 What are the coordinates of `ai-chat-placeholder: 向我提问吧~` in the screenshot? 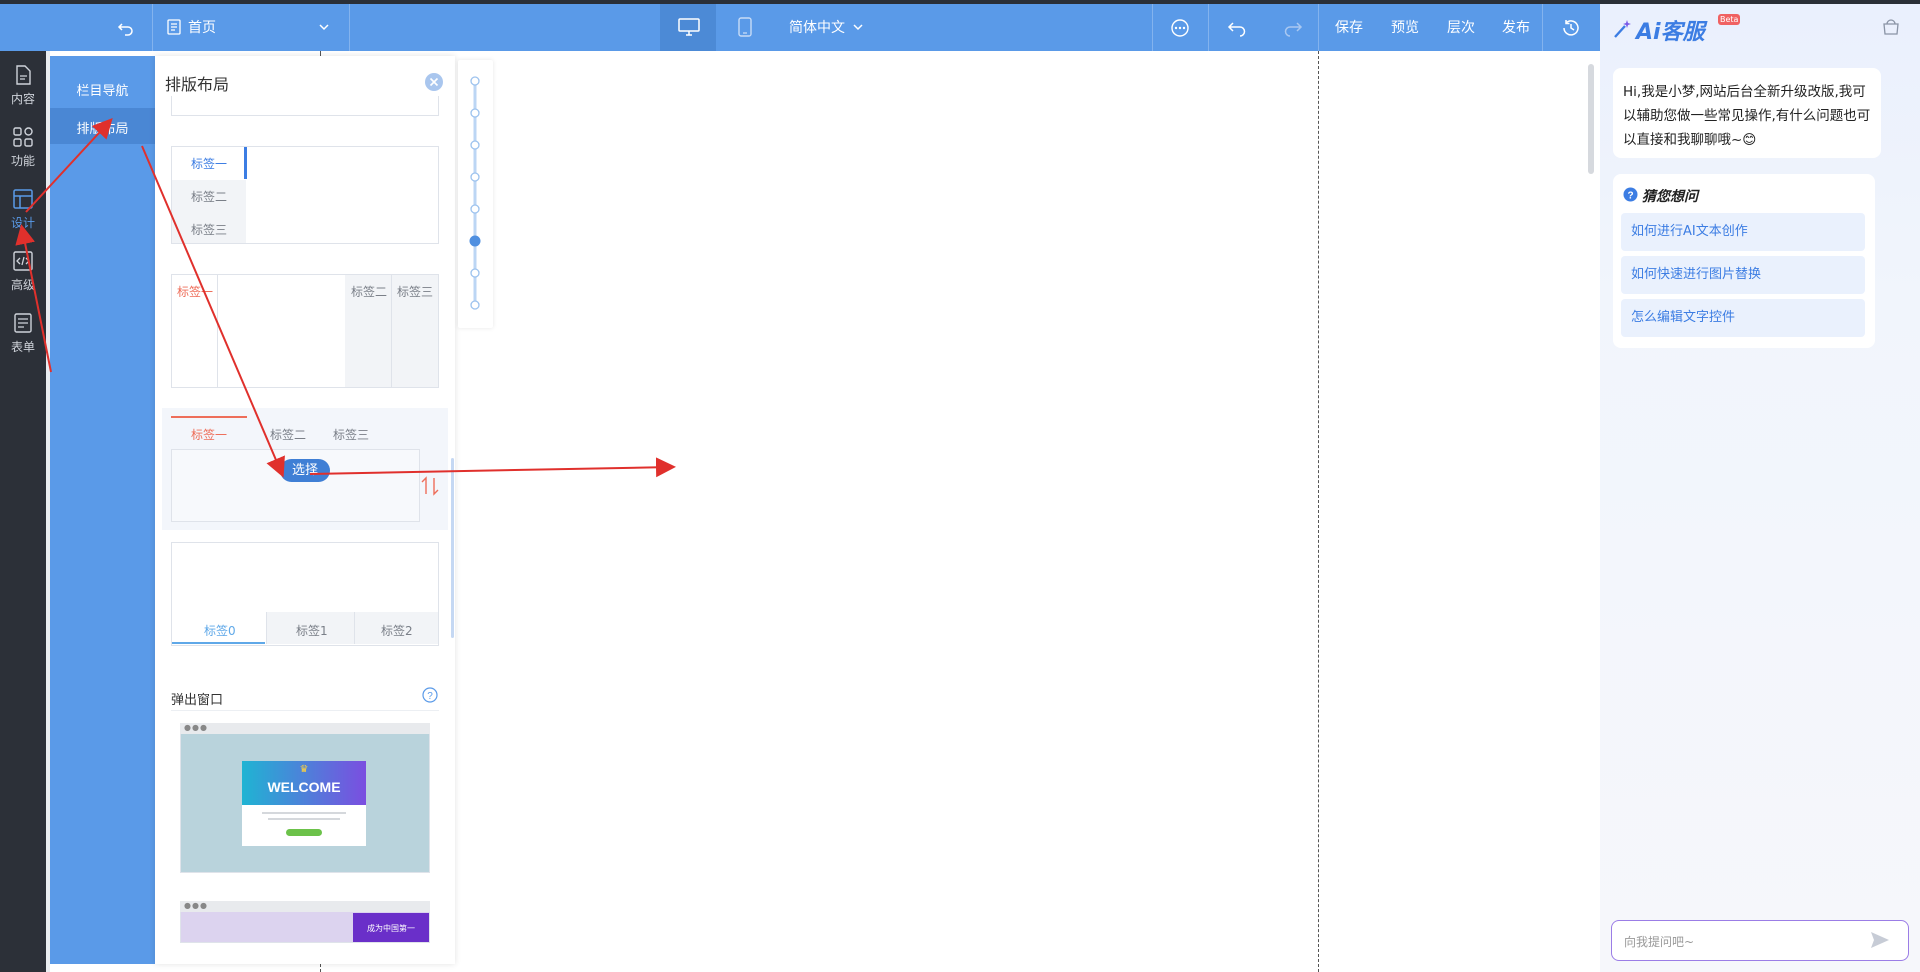 It's located at (1659, 942).